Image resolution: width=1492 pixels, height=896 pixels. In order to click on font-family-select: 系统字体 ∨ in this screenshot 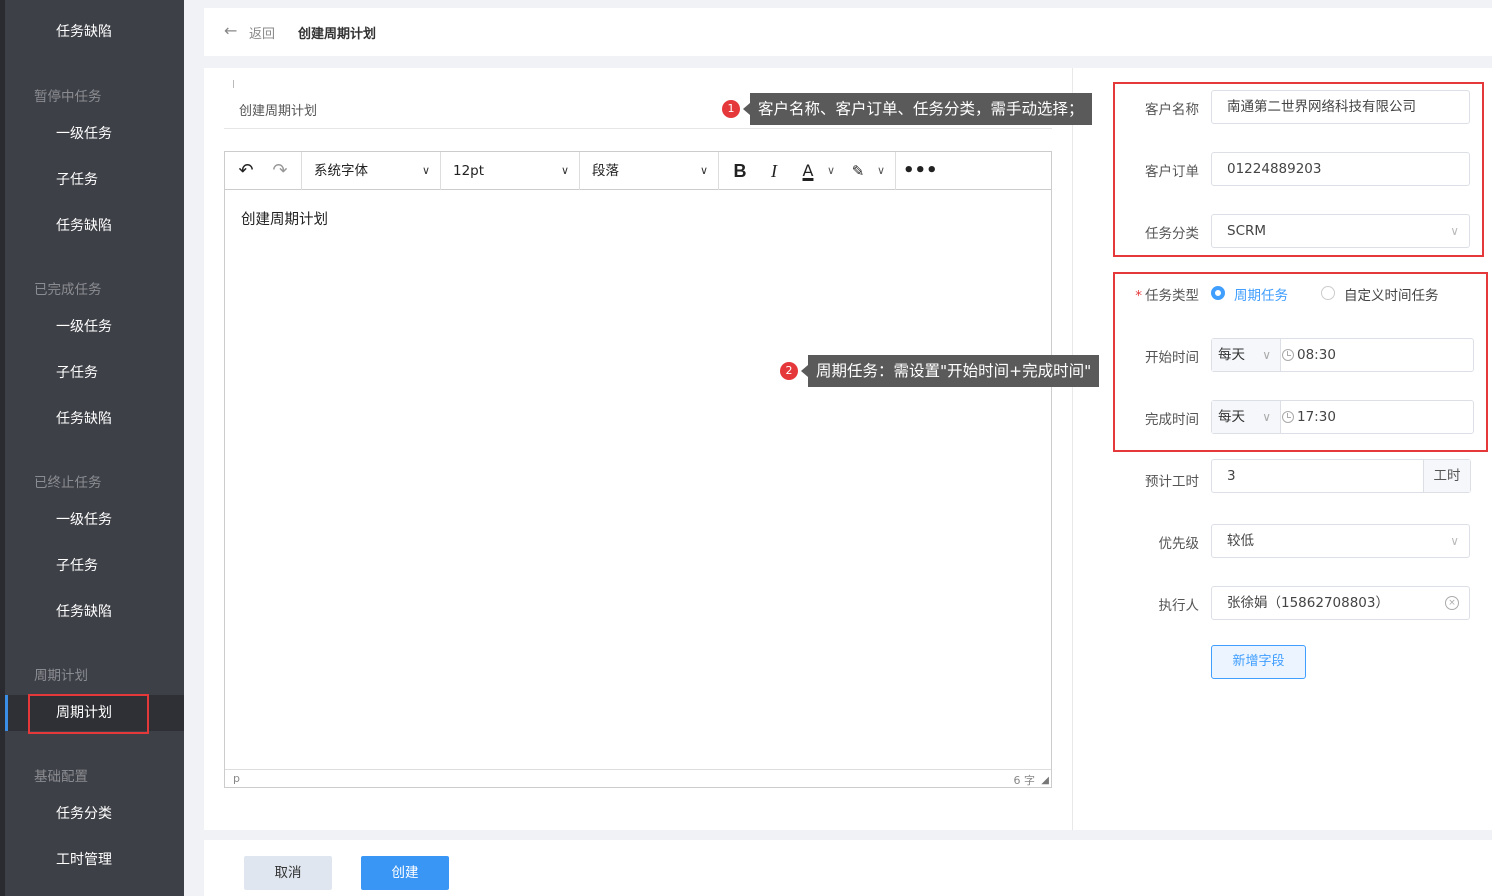, I will do `click(371, 171)`.